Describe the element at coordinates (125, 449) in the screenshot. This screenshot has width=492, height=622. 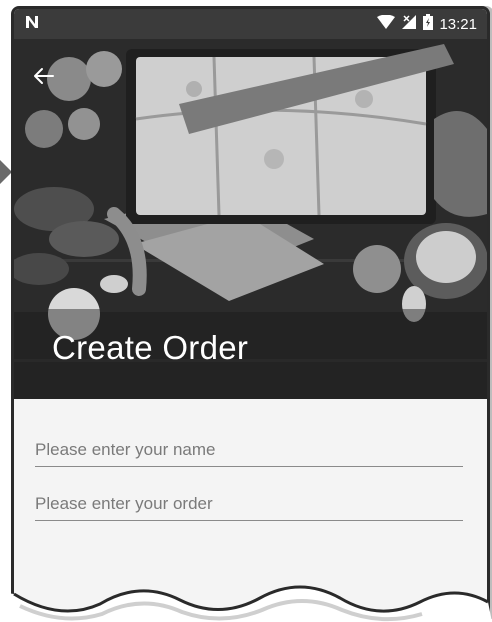
I see `name-placeholder: Please enter your name` at that location.